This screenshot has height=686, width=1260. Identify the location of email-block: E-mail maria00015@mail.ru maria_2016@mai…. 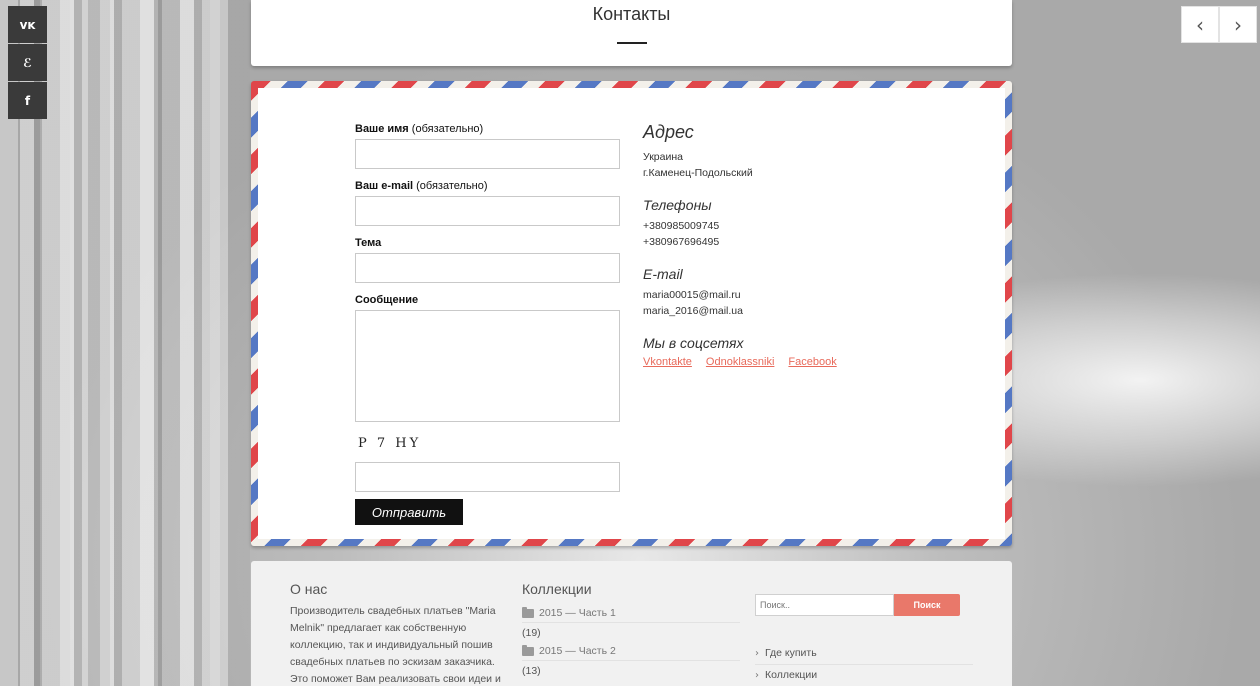
(793, 292).